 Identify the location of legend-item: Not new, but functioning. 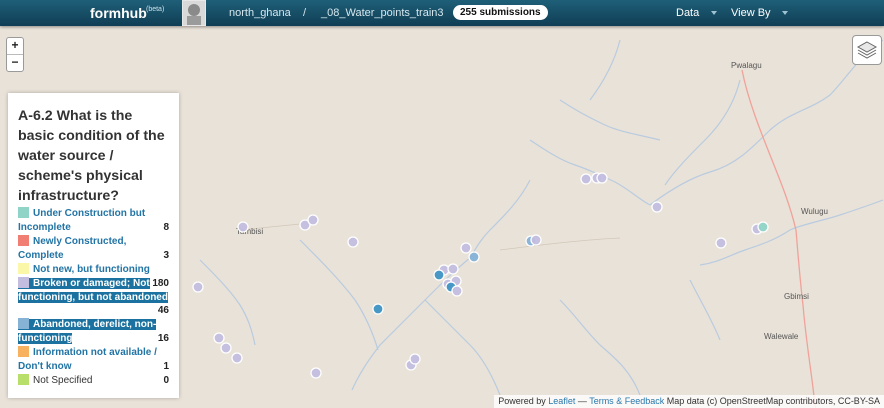
(93, 270).